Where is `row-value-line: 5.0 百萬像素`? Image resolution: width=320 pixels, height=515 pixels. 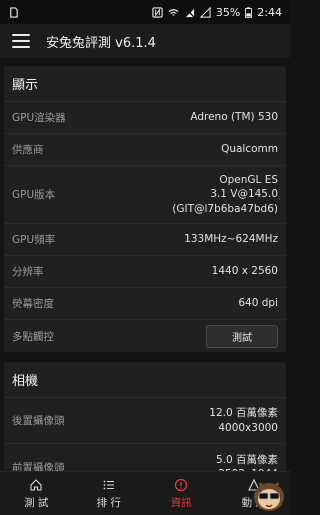 row-value-line: 5.0 百萬像素 is located at coordinates (246, 459).